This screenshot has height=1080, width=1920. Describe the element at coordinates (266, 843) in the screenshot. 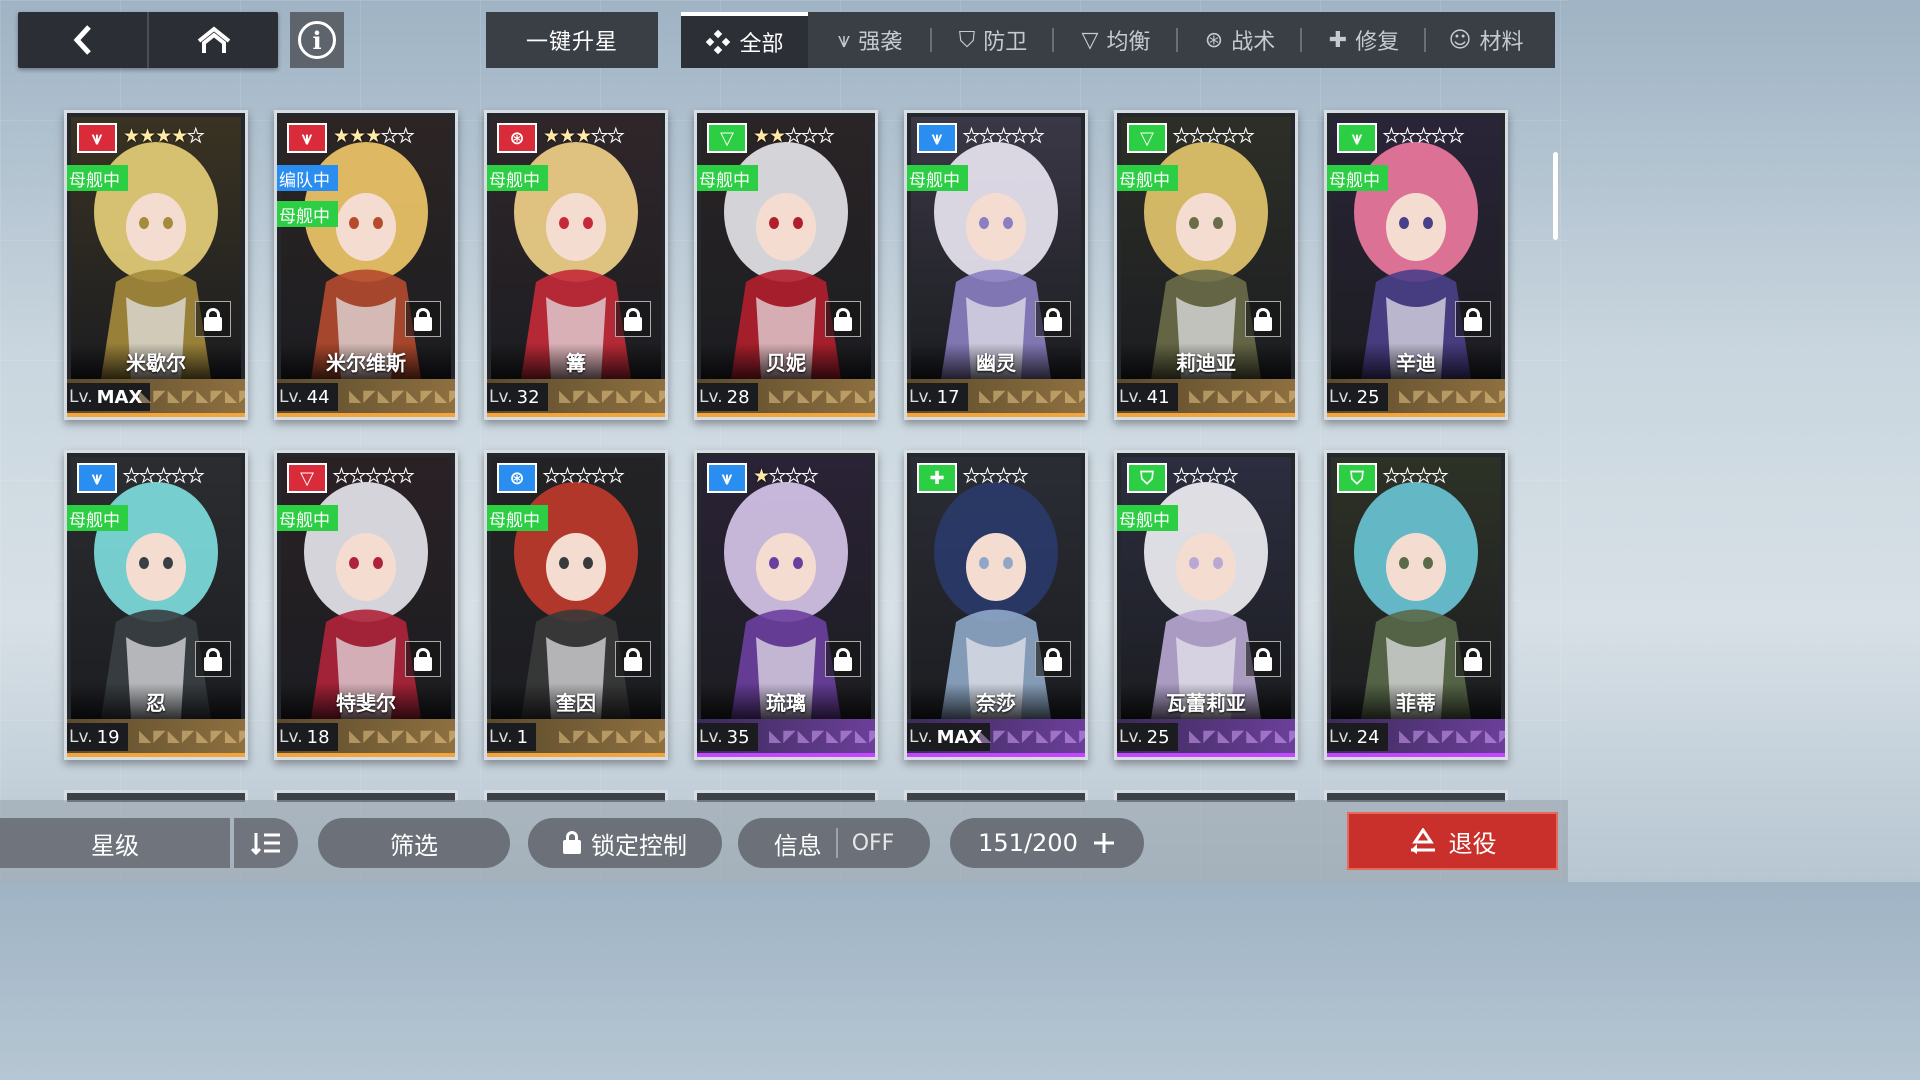

I see `sort-order-button` at that location.